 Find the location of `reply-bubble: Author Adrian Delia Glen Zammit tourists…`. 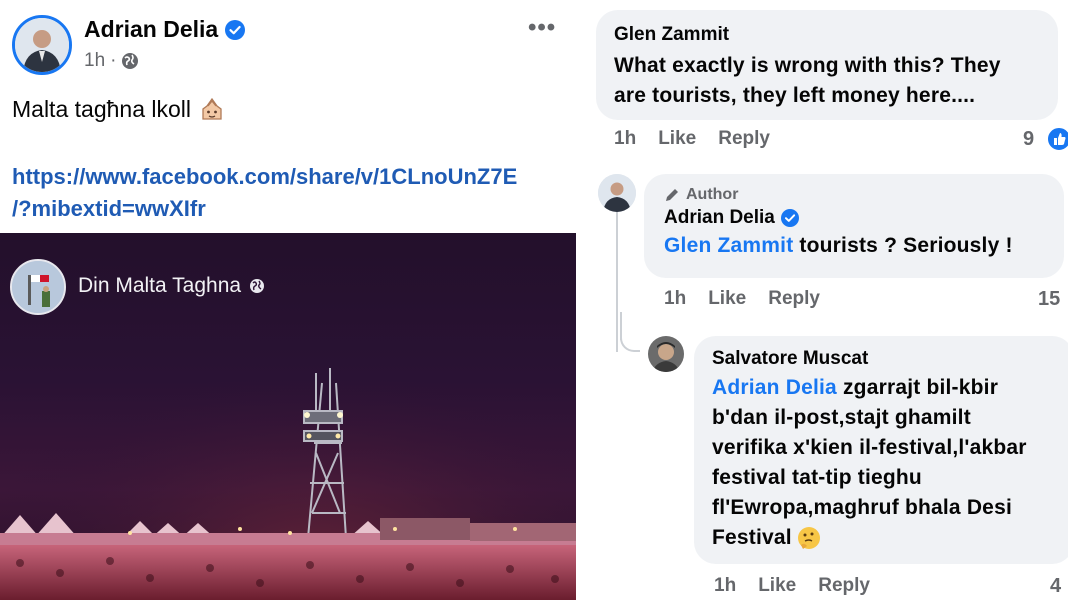

reply-bubble: Author Adrian Delia Glen Zammit tourists… is located at coordinates (854, 226).